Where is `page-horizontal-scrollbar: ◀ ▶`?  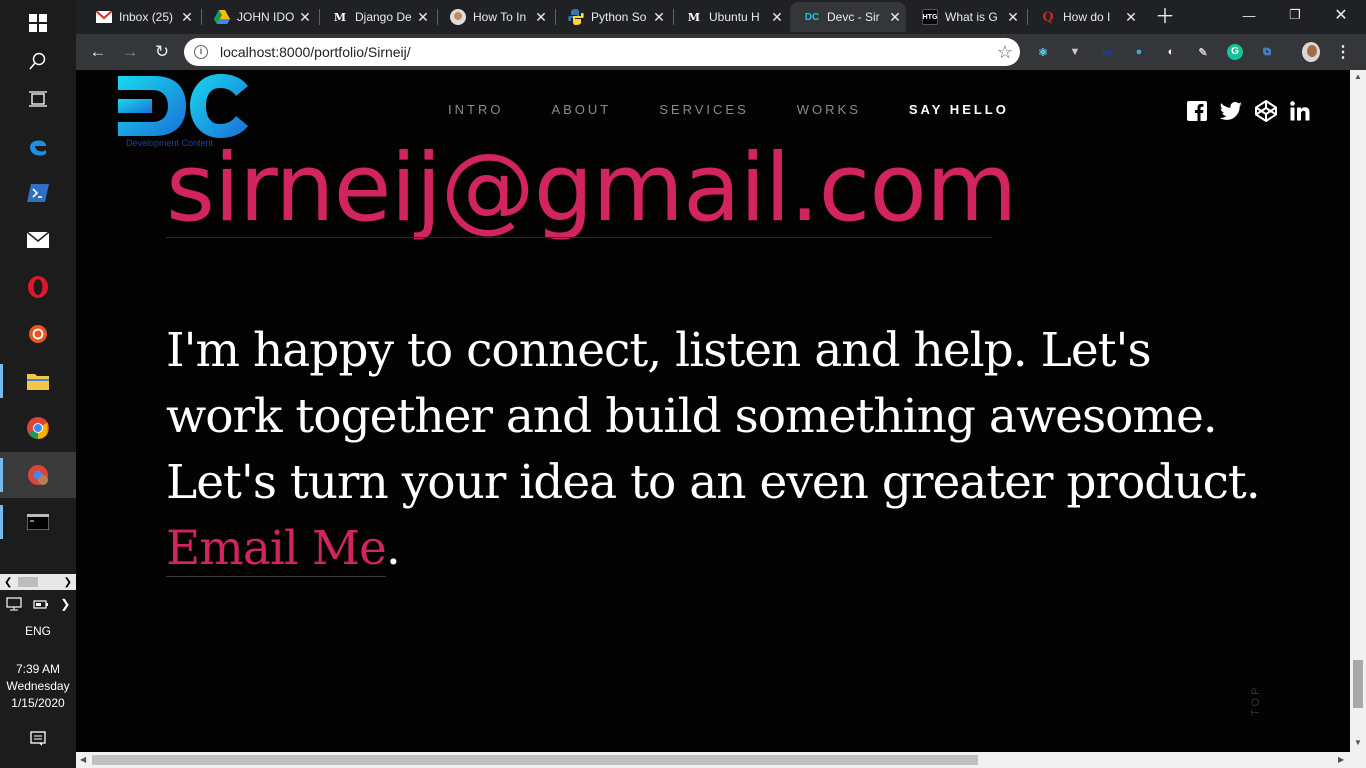 page-horizontal-scrollbar: ◀ ▶ is located at coordinates (721, 760).